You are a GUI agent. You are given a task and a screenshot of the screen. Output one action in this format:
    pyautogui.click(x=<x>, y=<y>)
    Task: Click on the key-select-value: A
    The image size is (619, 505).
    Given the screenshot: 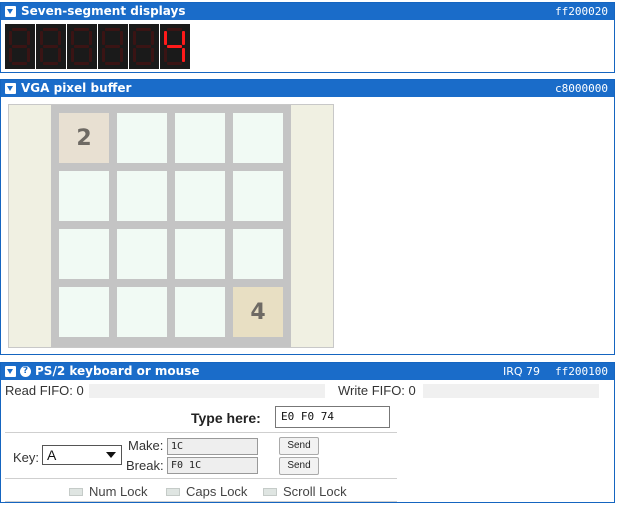 What is the action you would take?
    pyautogui.click(x=52, y=455)
    